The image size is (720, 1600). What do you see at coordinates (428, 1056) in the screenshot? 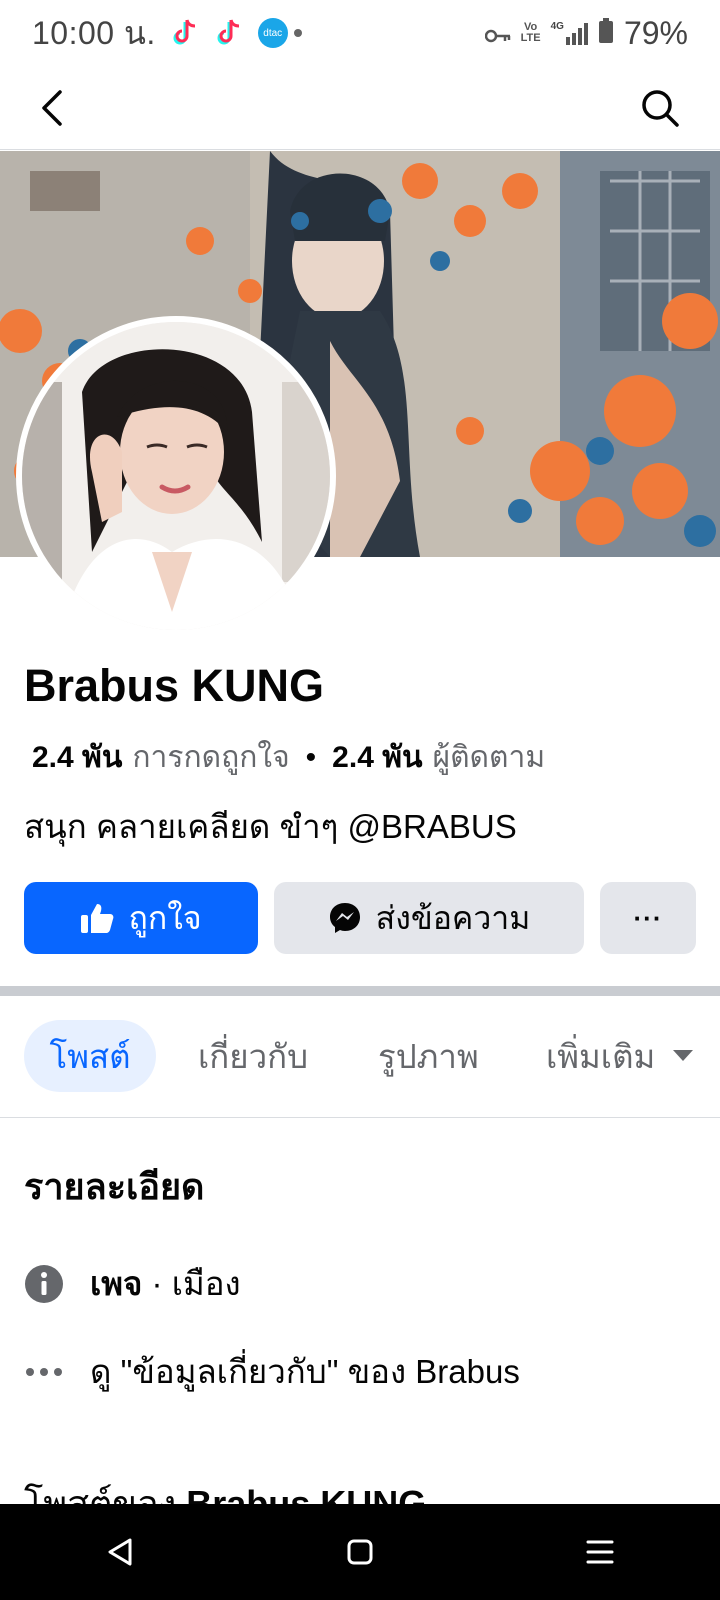
I see `tab-photos: รูปภาพ` at bounding box center [428, 1056].